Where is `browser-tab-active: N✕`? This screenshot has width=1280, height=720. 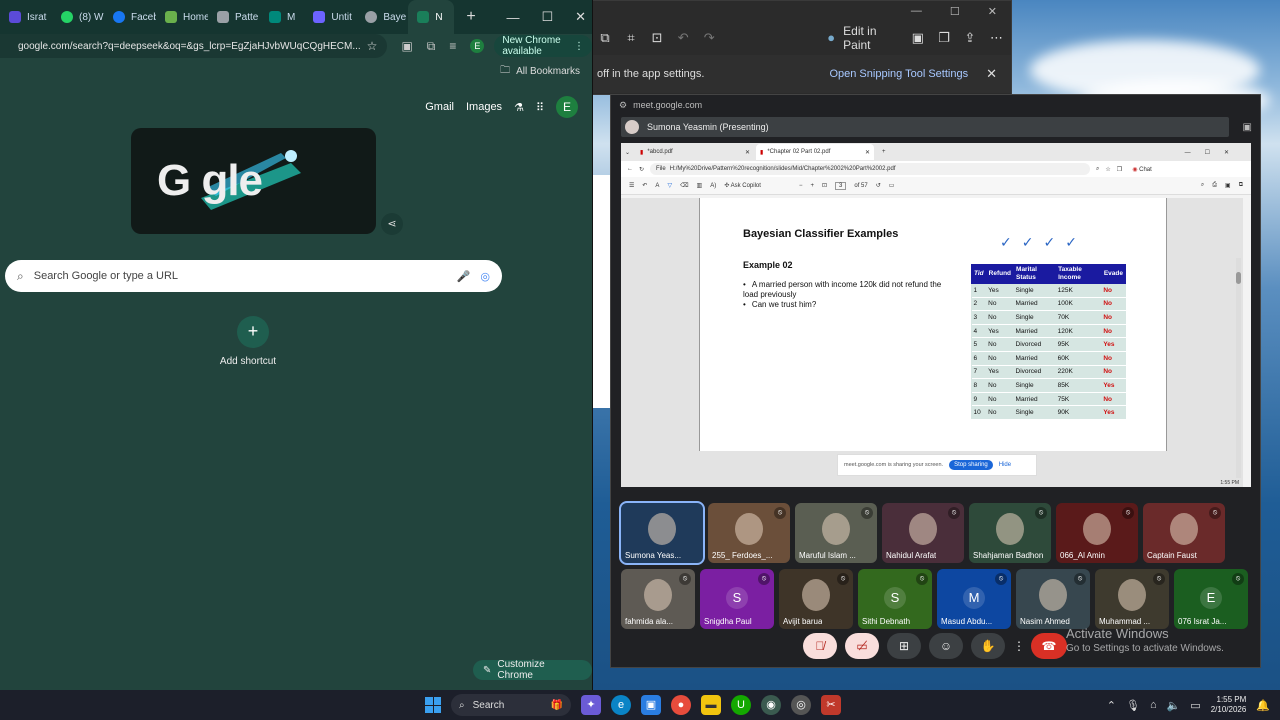 browser-tab-active: N✕ is located at coordinates (431, 17).